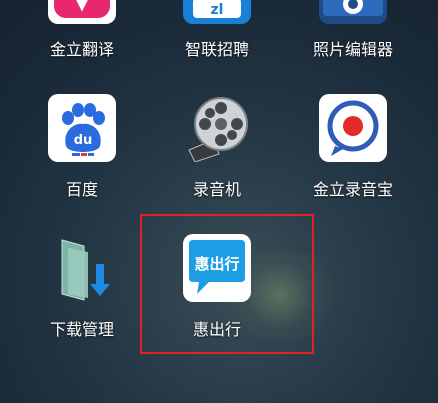  What do you see at coordinates (216, 189) in the screenshot?
I see `app-label: 录音机` at bounding box center [216, 189].